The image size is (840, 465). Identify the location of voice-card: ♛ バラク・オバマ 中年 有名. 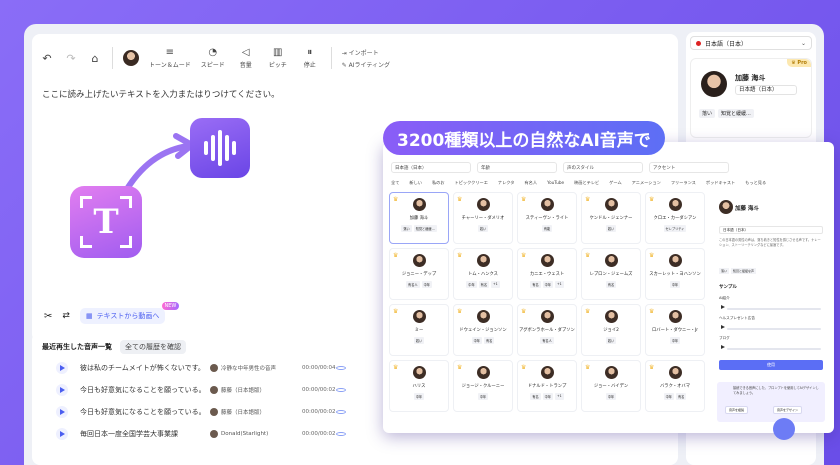
(675, 386).